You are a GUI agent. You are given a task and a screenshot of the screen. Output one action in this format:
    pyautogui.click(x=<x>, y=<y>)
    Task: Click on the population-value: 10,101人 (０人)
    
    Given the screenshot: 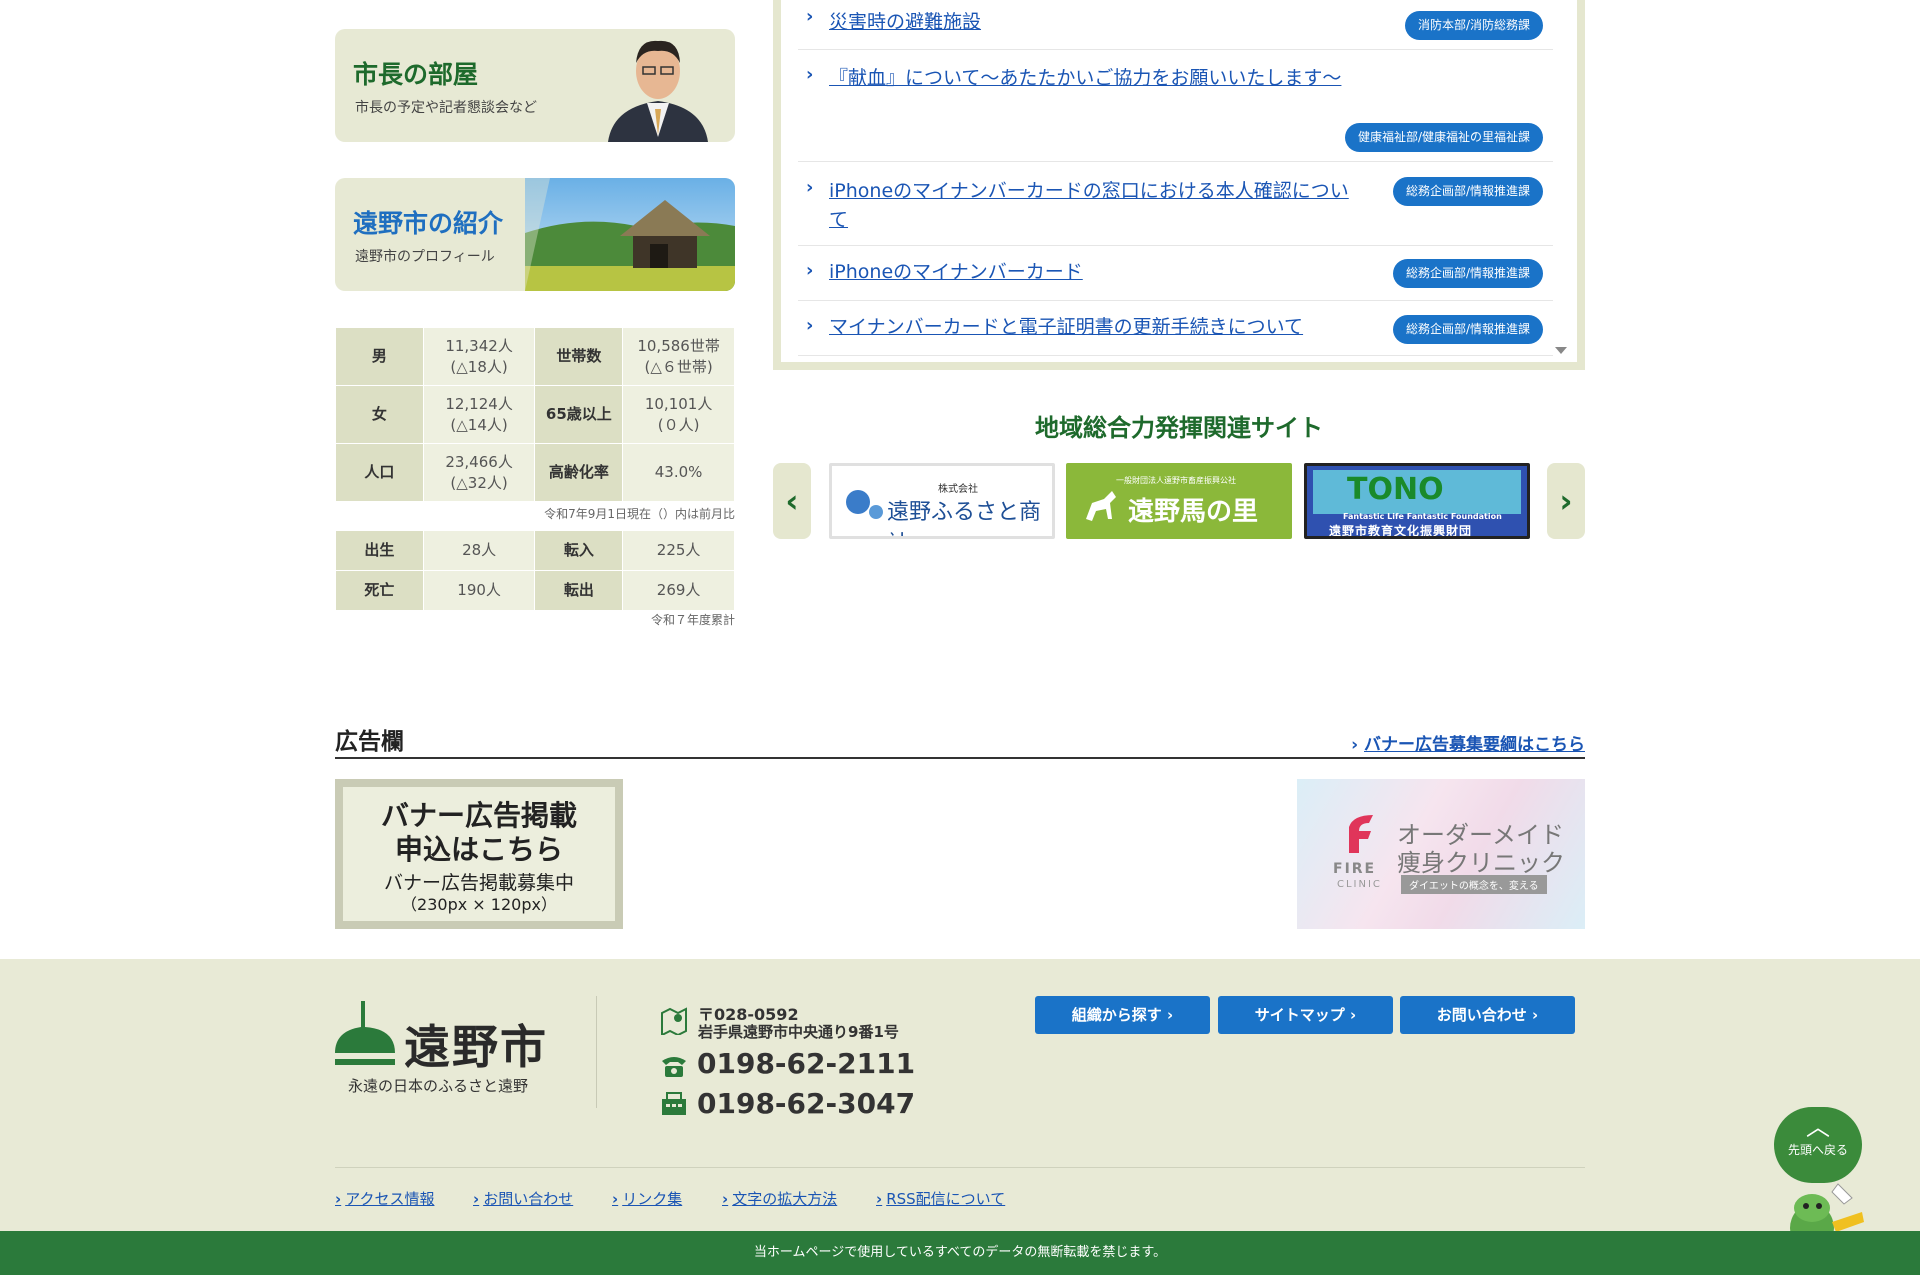 What is the action you would take?
    pyautogui.click(x=678, y=414)
    